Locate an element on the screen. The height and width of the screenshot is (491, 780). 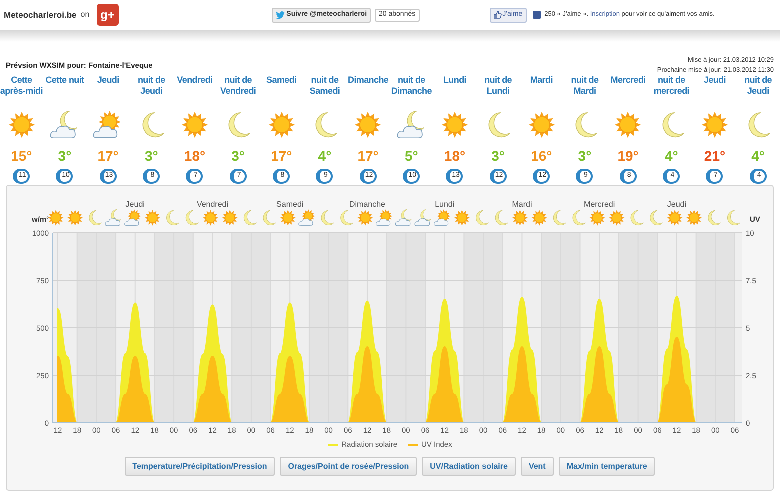
bird-icon is located at coordinates (280, 15).